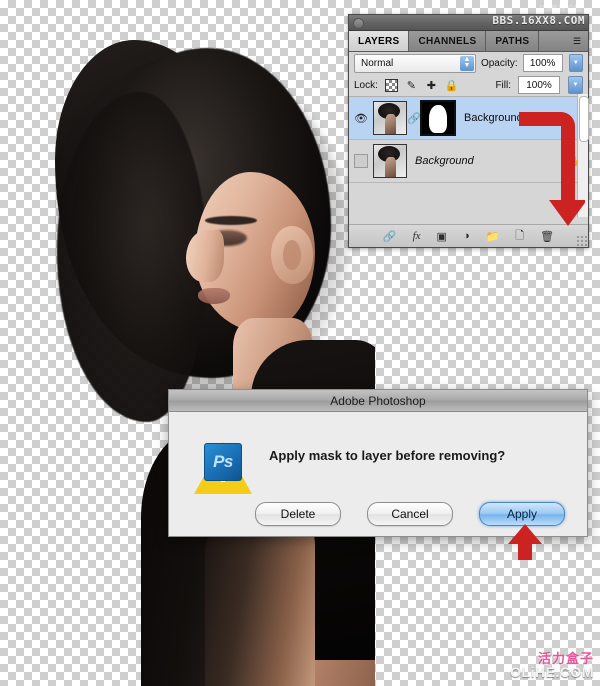 The width and height of the screenshot is (600, 686). I want to click on nose, so click(205, 256).